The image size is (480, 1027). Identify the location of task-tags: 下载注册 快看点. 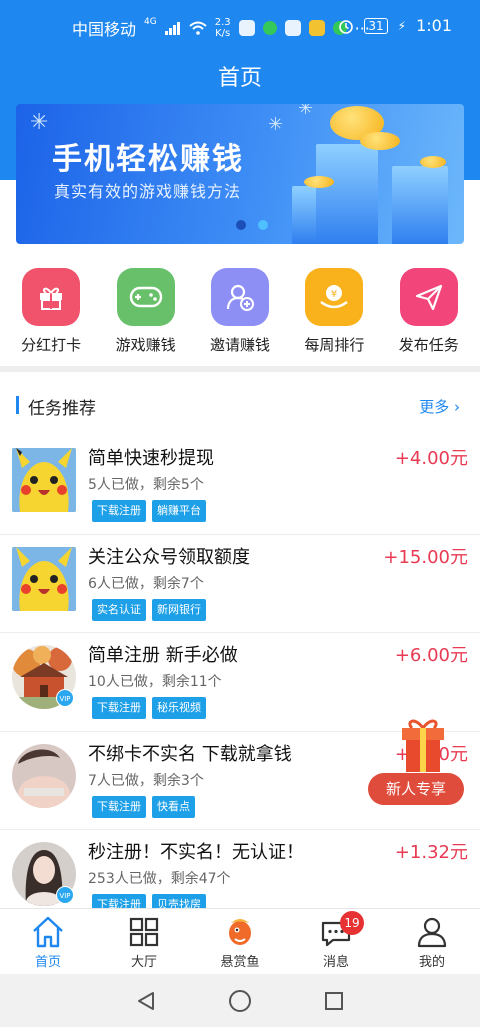
(143, 806).